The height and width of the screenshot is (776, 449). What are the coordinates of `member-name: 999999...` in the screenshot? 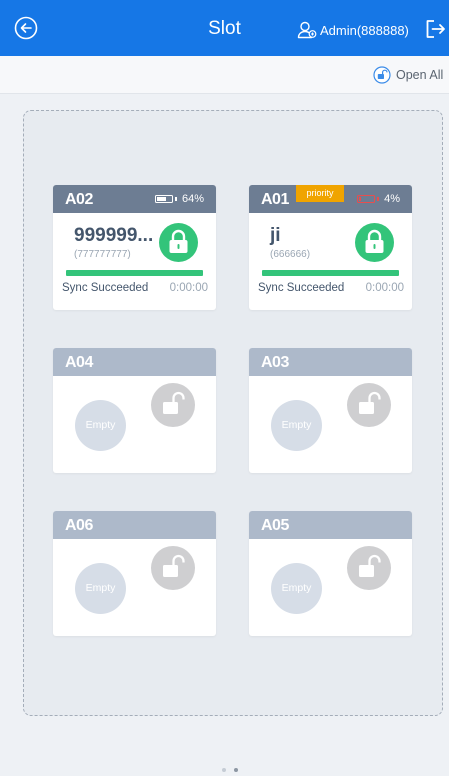 It's located at (114, 235).